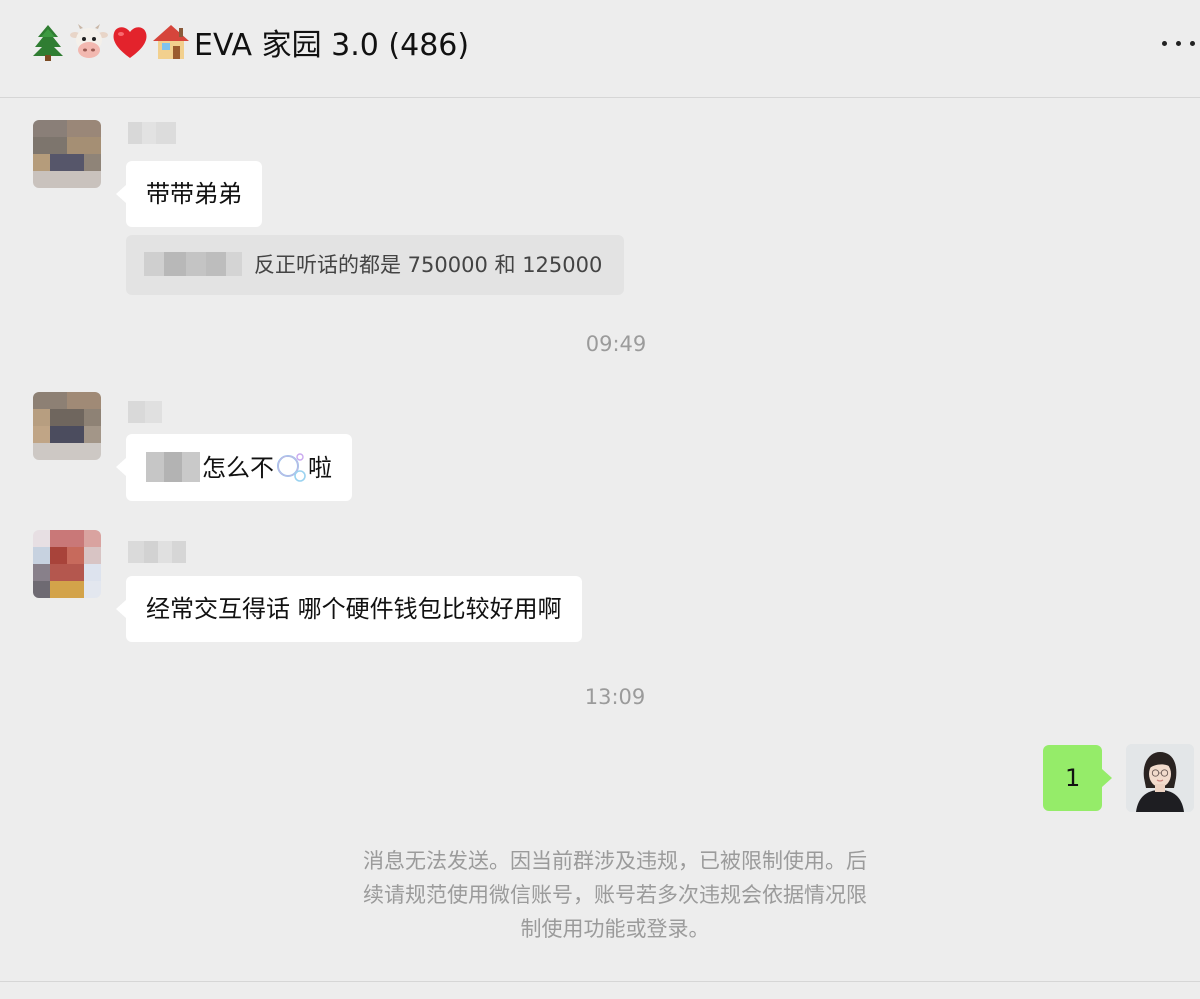 This screenshot has width=1200, height=999. I want to click on time-stamp: 09:49, so click(616, 344).